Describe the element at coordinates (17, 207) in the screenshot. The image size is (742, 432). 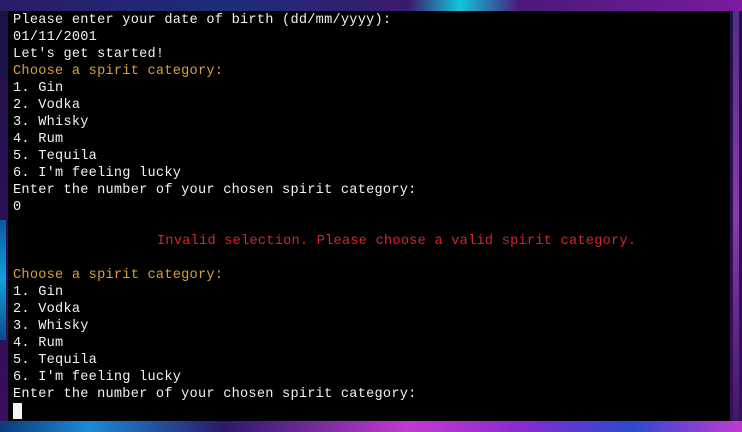
I see `choice-input-echo: 0` at that location.